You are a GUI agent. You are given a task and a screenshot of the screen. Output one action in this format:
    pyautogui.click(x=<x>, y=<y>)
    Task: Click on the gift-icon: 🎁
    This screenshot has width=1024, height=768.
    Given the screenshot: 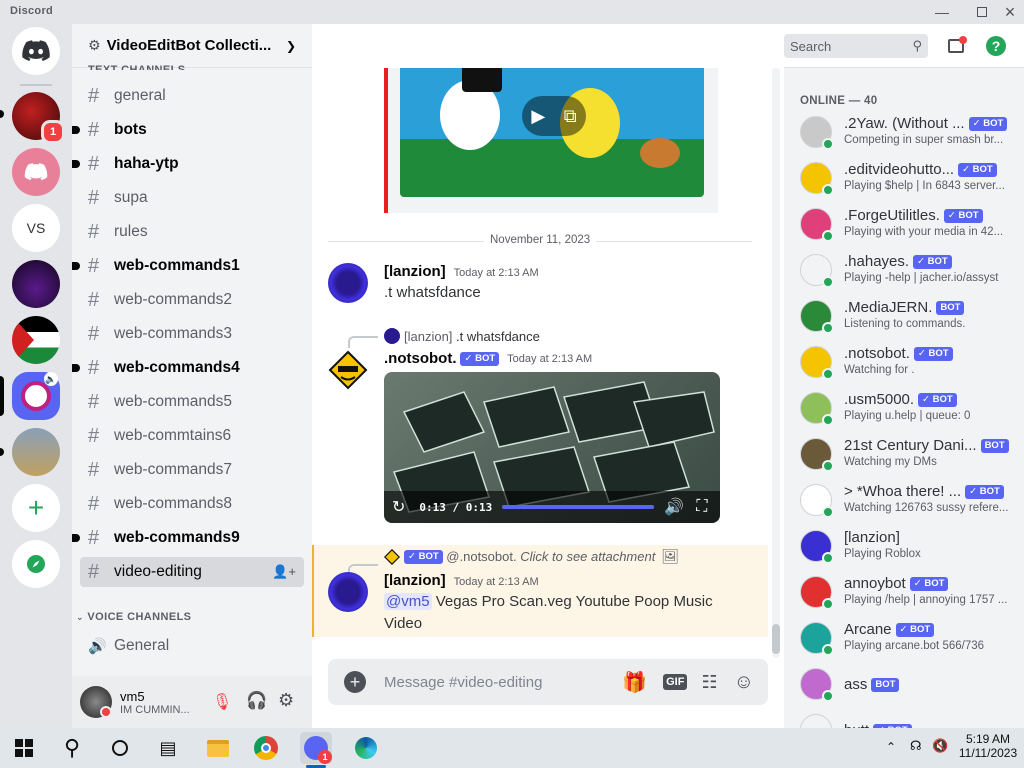 What is the action you would take?
    pyautogui.click(x=634, y=682)
    